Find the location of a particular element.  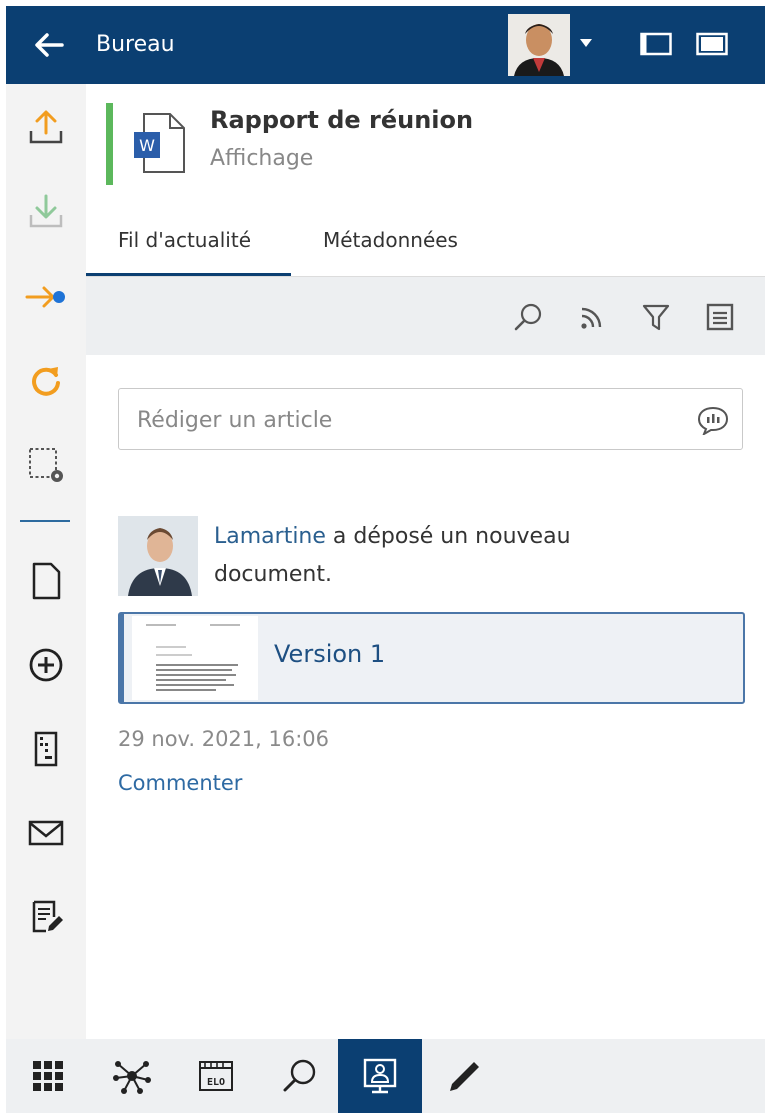

caret-down-icon is located at coordinates (586, 43).